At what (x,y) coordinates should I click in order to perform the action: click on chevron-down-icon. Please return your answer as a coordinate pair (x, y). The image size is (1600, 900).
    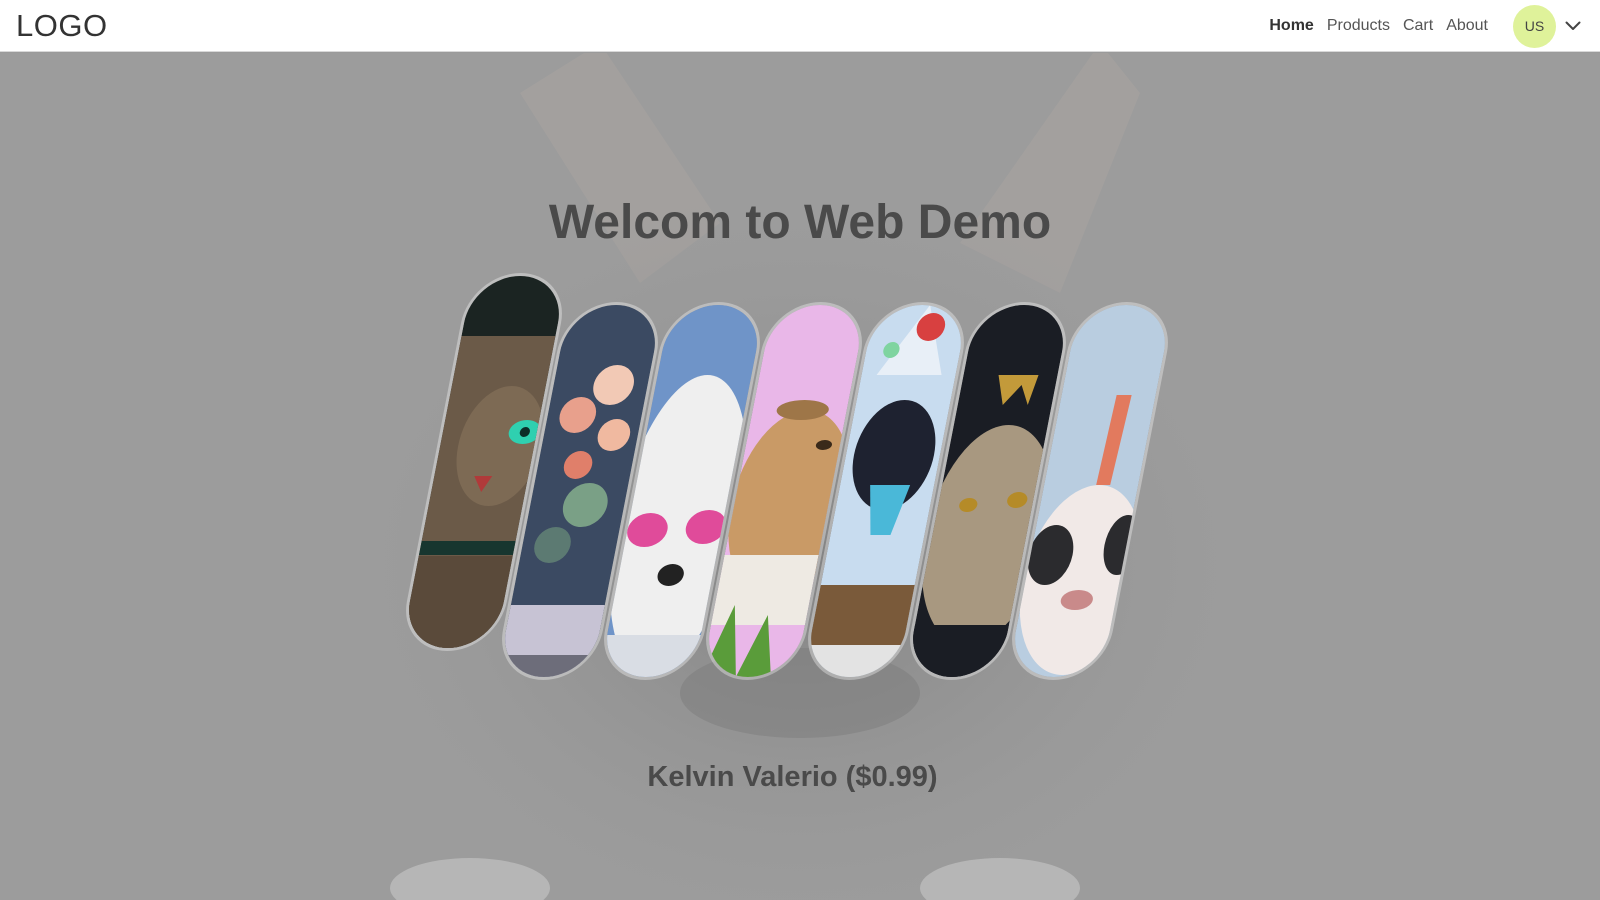
    Looking at the image, I should click on (1573, 26).